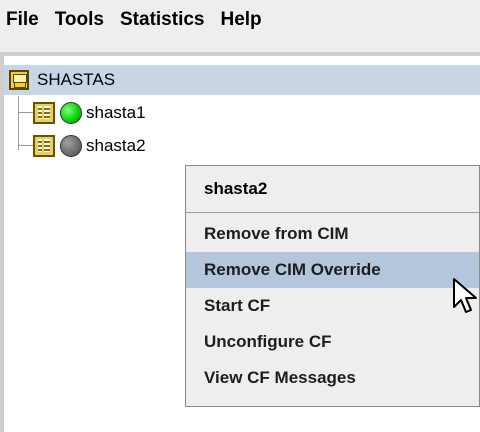 Image resolution: width=480 pixels, height=432 pixels. What do you see at coordinates (23, 20) in the screenshot?
I see `menu-file: File` at bounding box center [23, 20].